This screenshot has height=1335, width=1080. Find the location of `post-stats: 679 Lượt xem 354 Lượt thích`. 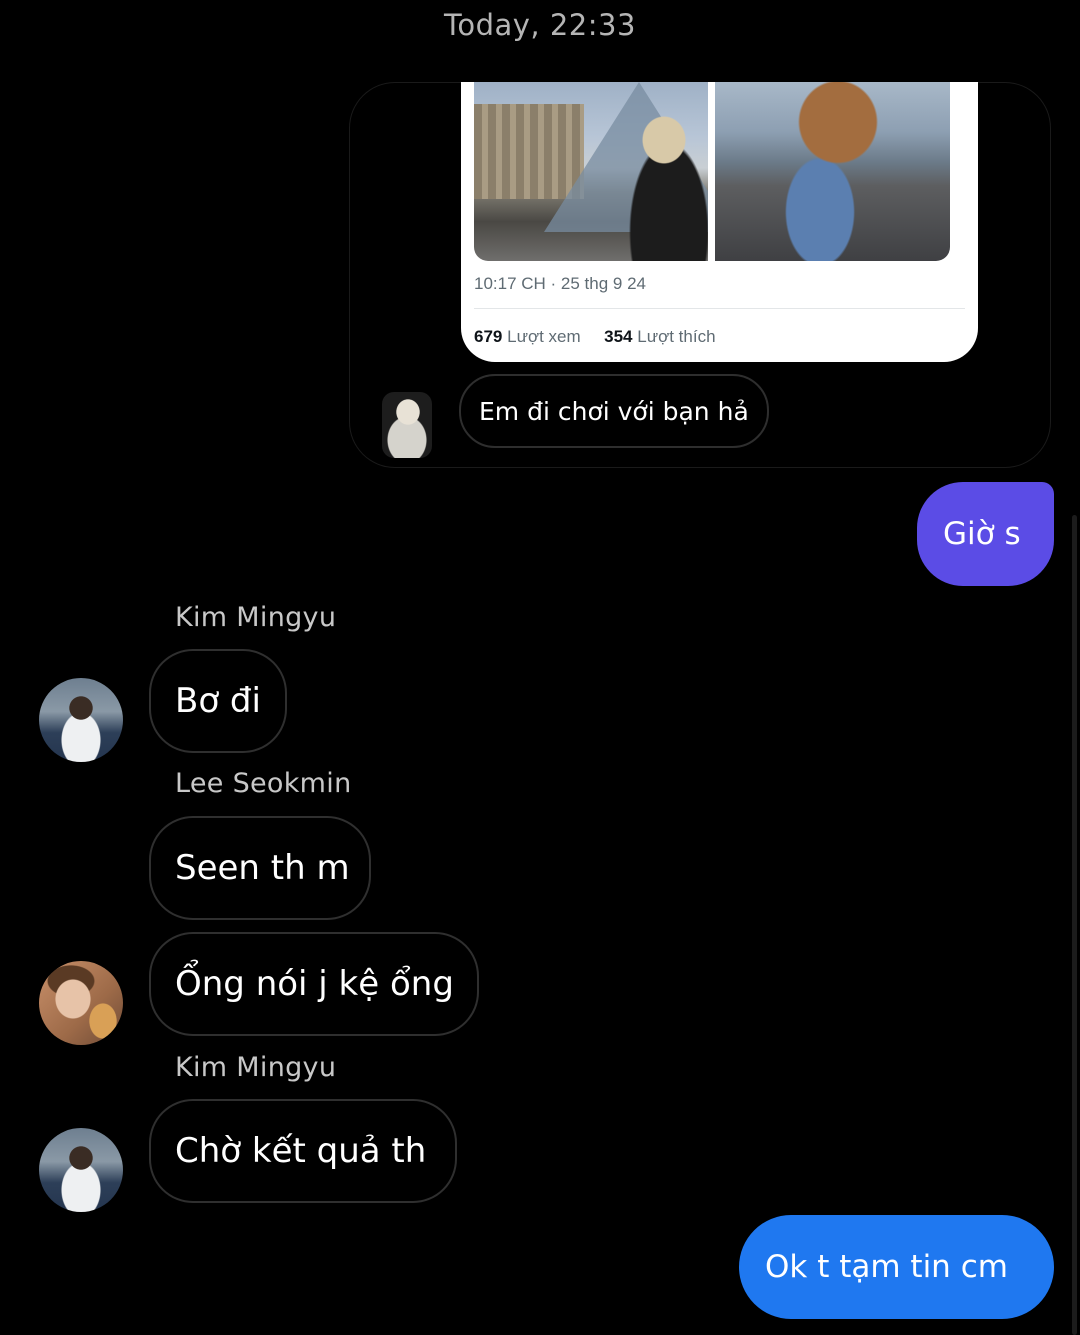

post-stats: 679 Lượt xem 354 Lượt thích is located at coordinates (595, 337).